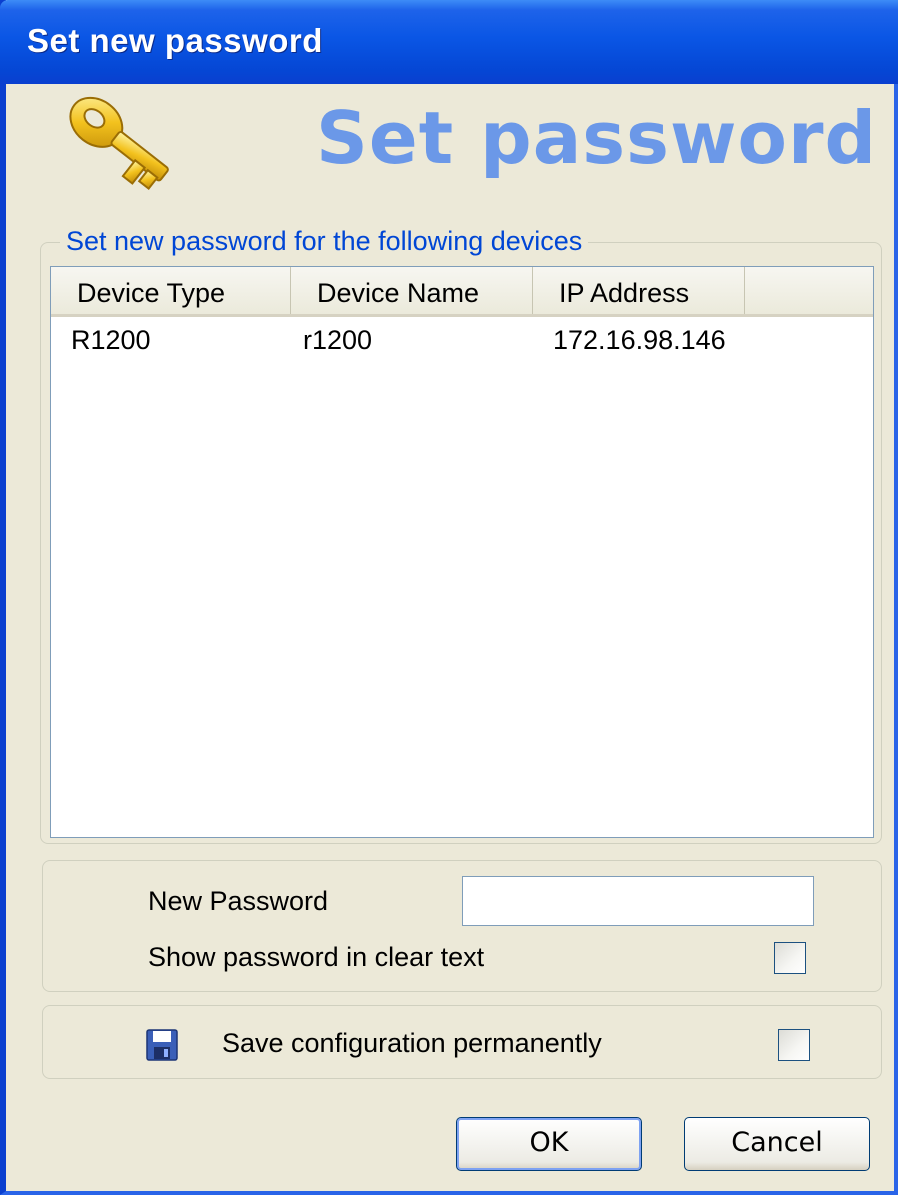 This screenshot has width=898, height=1195. What do you see at coordinates (175, 40) in the screenshot?
I see `window-title: Set new password` at bounding box center [175, 40].